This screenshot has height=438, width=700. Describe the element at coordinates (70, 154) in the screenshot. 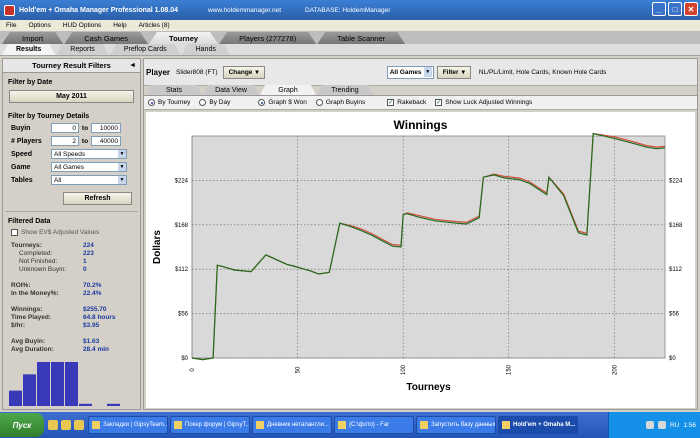

I see `speed-value: All Speeds` at that location.